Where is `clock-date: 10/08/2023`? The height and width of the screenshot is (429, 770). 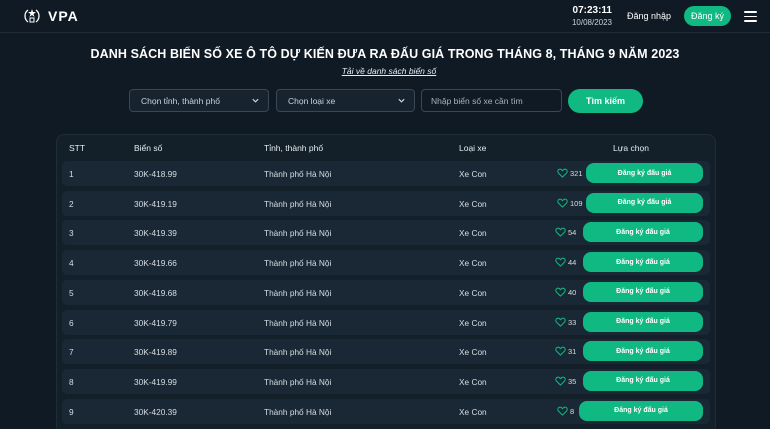
clock-date: 10/08/2023 is located at coordinates (591, 22).